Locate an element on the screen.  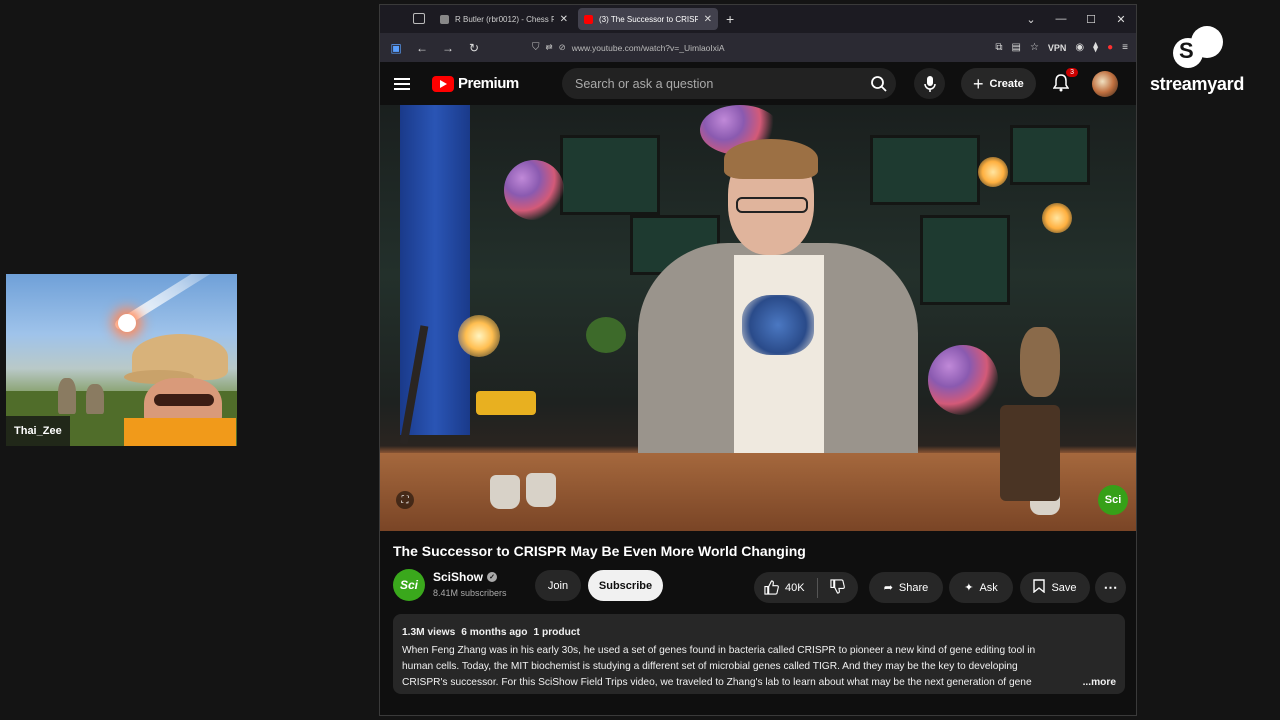
streamyard-logo: S streamyard is located at coordinates (1197, 63).